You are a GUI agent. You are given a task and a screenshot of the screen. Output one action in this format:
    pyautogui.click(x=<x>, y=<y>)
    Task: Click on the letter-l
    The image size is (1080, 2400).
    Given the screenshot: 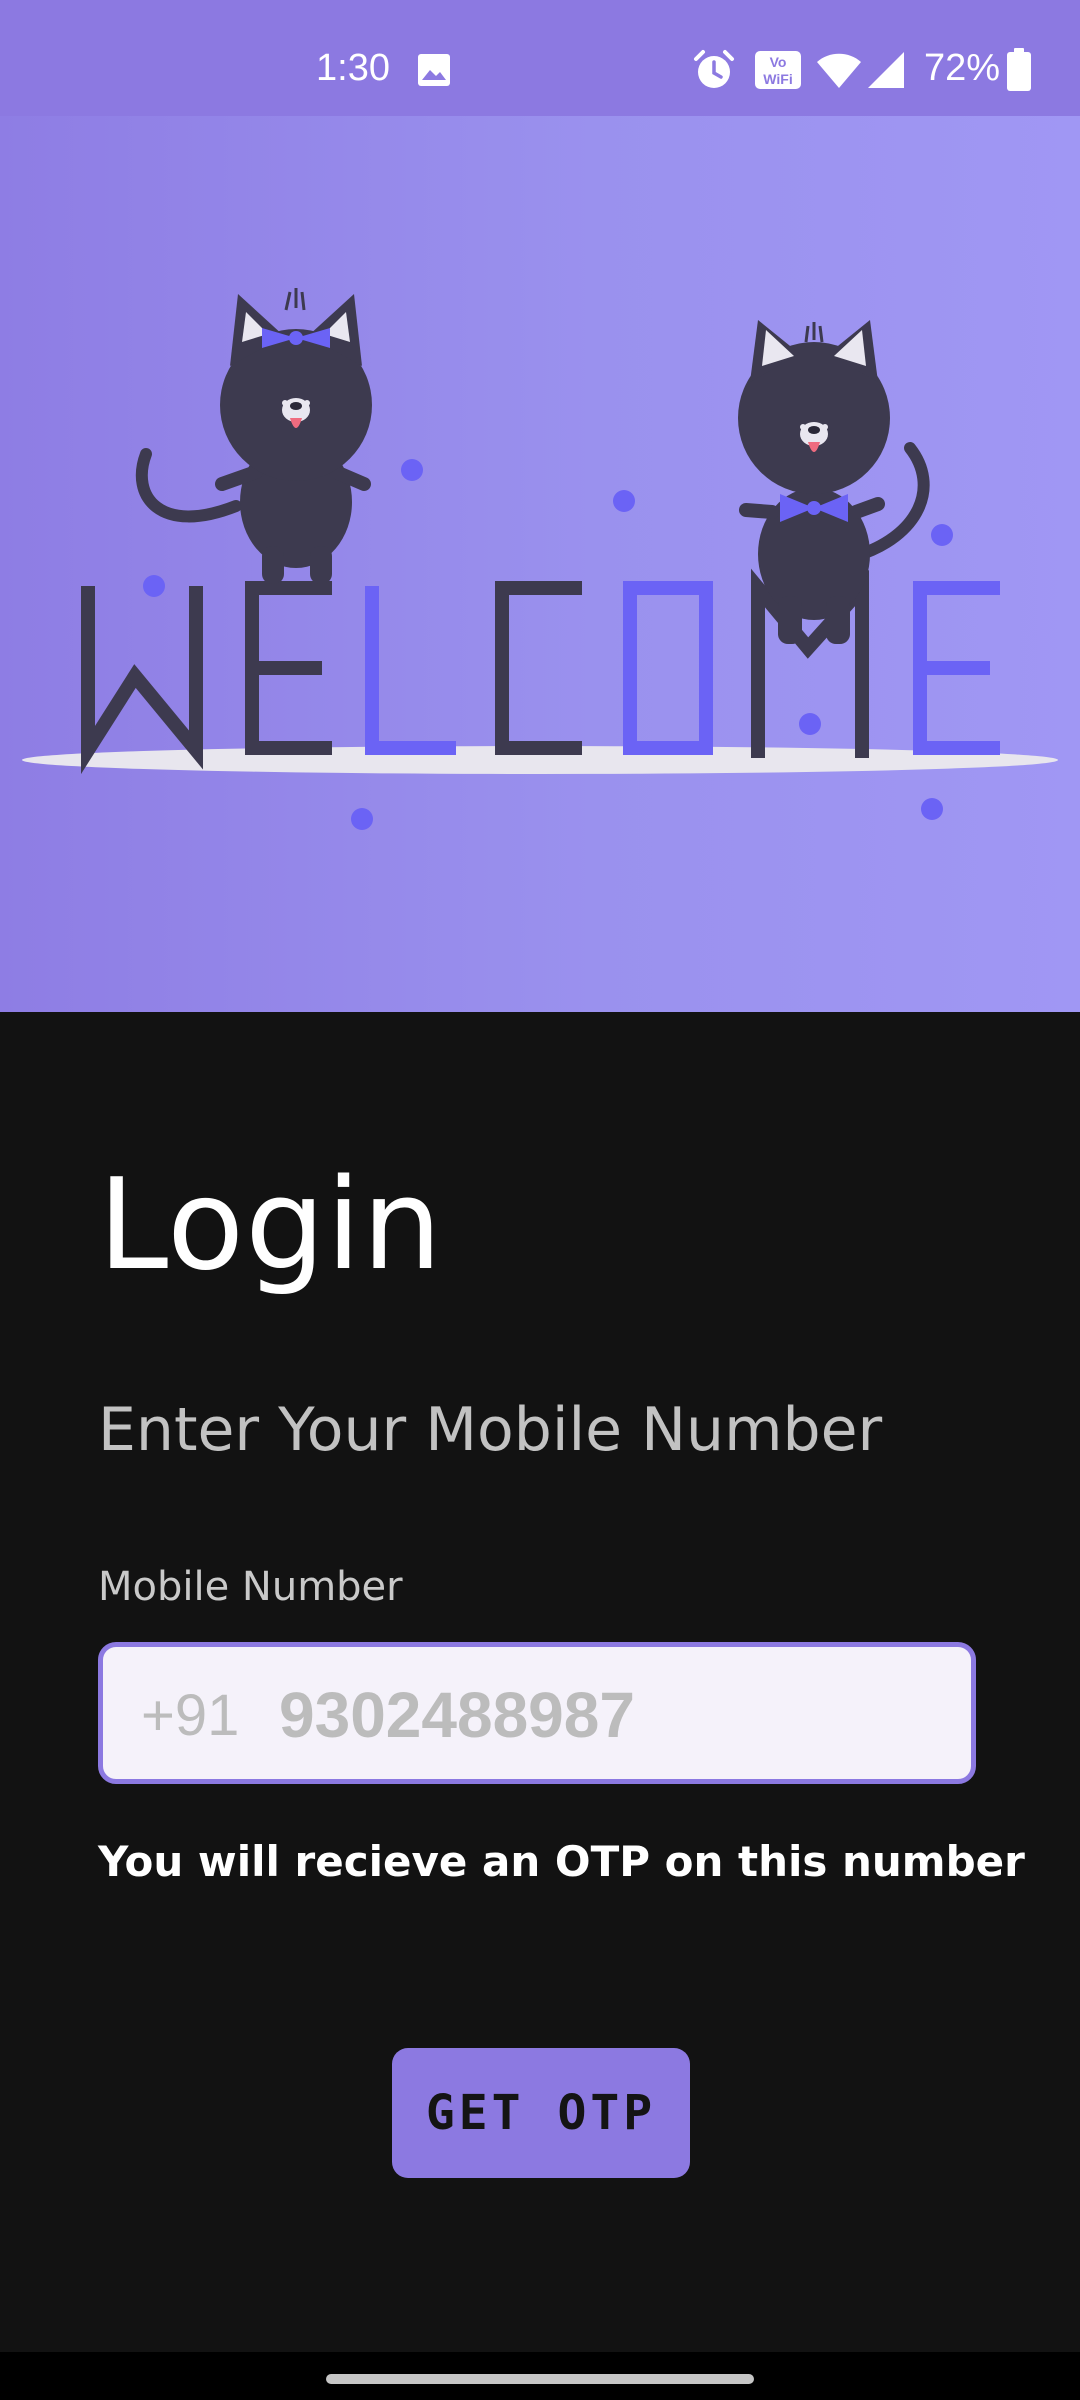 What is the action you would take?
    pyautogui.click(x=410, y=670)
    